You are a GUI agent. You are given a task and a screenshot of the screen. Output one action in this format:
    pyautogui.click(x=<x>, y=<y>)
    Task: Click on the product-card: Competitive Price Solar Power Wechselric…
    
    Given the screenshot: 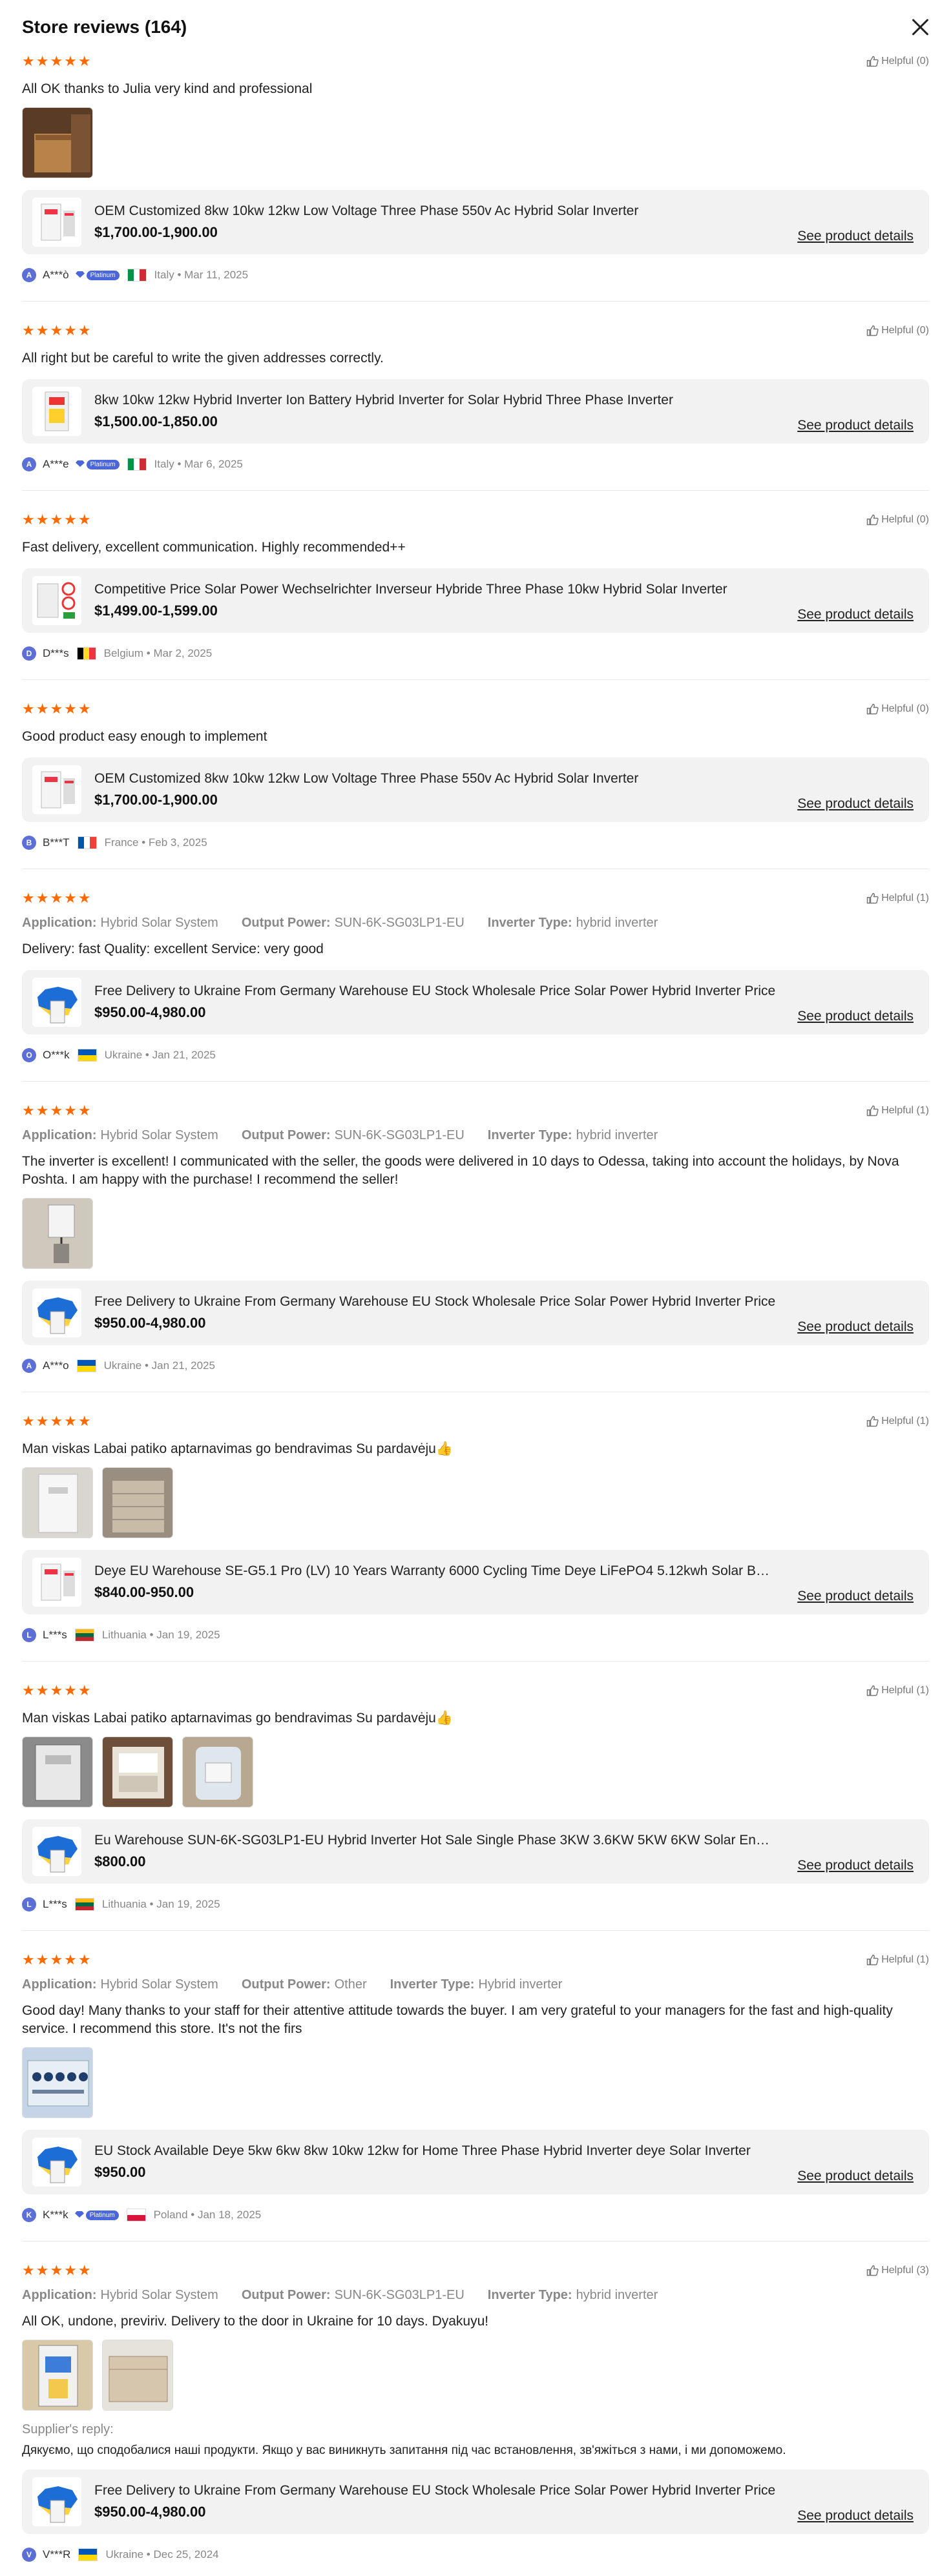 What is the action you would take?
    pyautogui.click(x=475, y=600)
    